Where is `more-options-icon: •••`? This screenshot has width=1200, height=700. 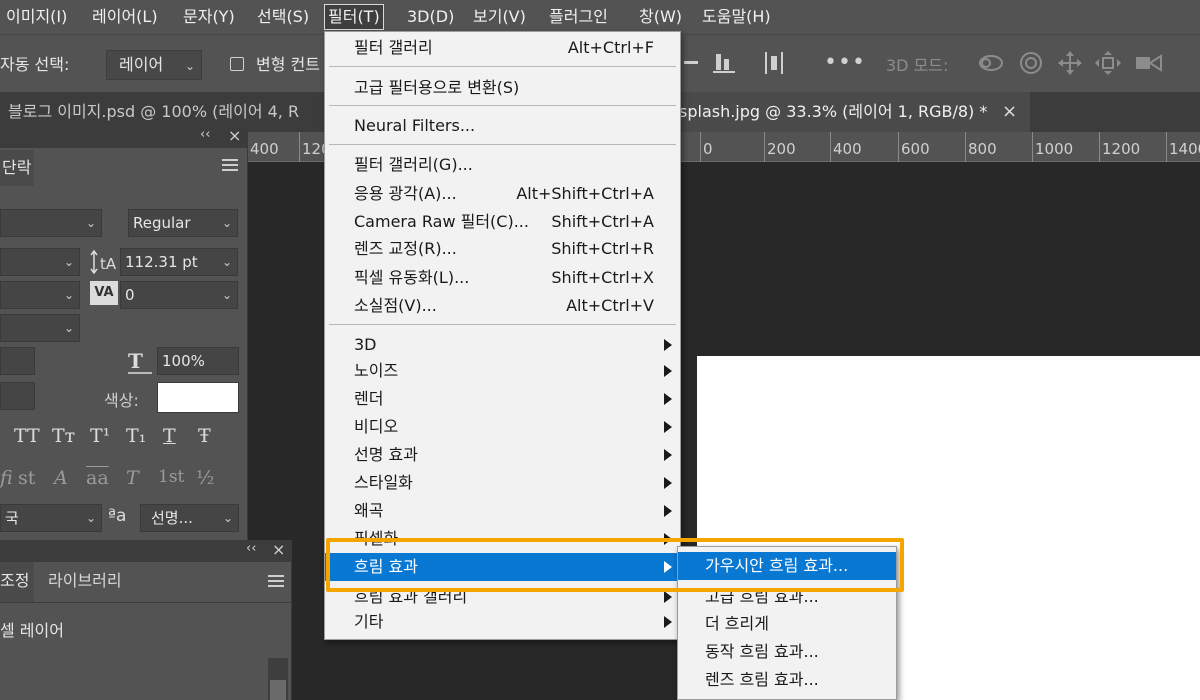 more-options-icon: ••• is located at coordinates (844, 63).